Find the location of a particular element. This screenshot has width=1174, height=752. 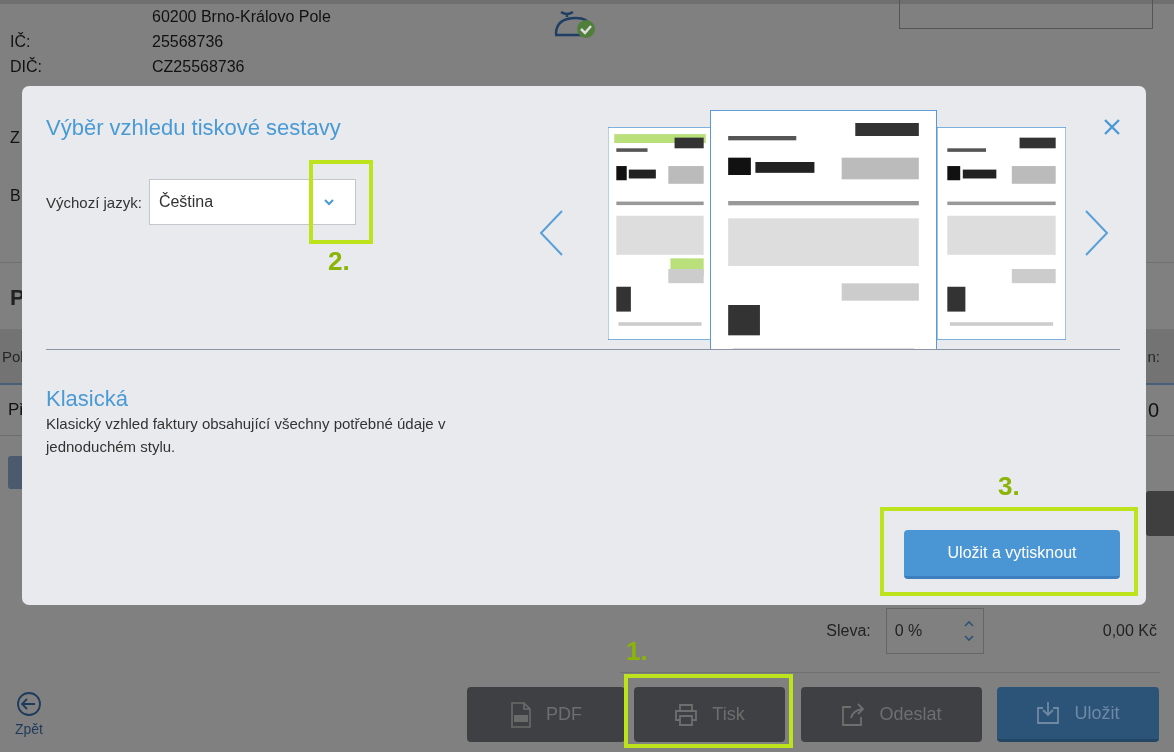

field-value: CZ25568736 is located at coordinates (199, 66).